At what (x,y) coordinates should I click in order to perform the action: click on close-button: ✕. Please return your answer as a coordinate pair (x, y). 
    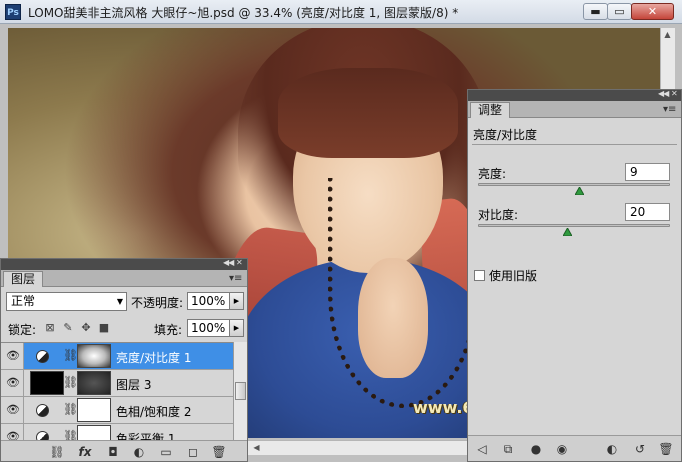
    Looking at the image, I should click on (652, 11).